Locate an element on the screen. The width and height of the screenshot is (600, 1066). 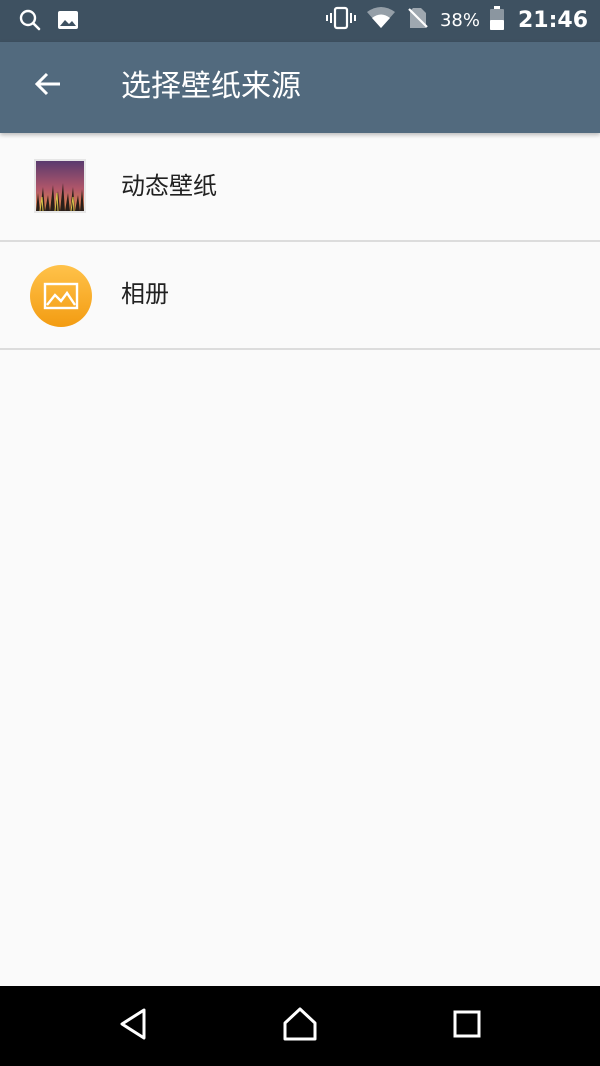
status-bar: 38% 21:46 is located at coordinates (300, 21).